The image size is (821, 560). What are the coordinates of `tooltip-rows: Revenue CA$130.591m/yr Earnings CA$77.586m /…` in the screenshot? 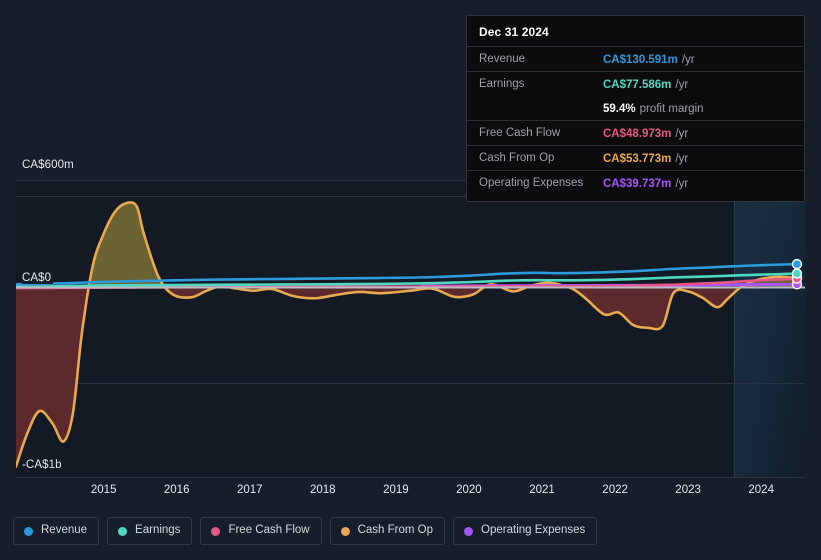 It's located at (635, 123).